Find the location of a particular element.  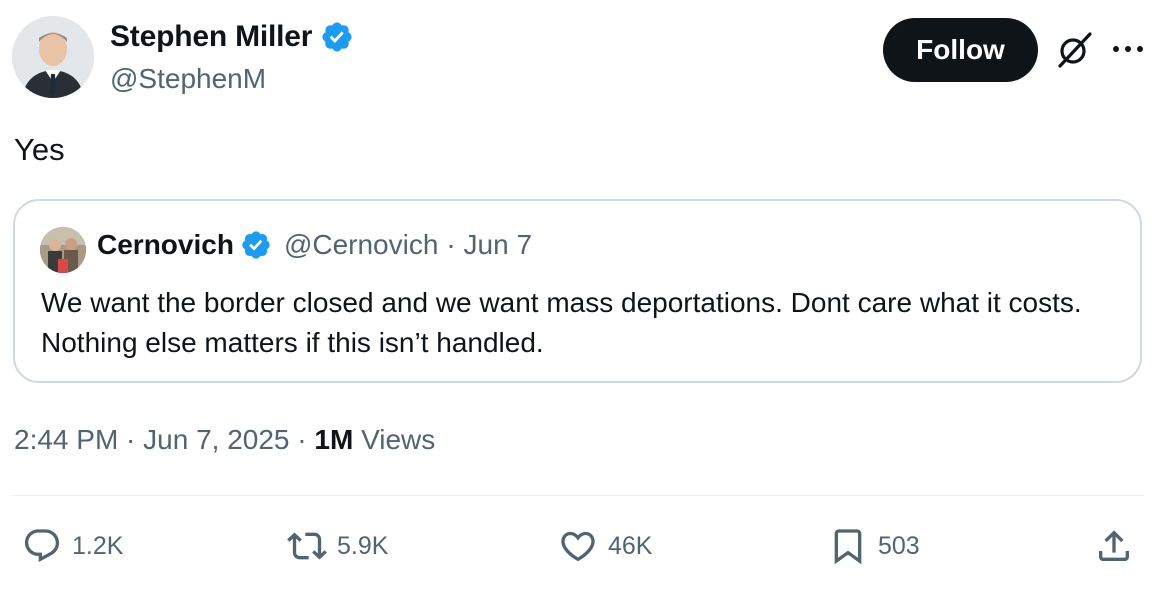

more-icon is located at coordinates (1128, 49).